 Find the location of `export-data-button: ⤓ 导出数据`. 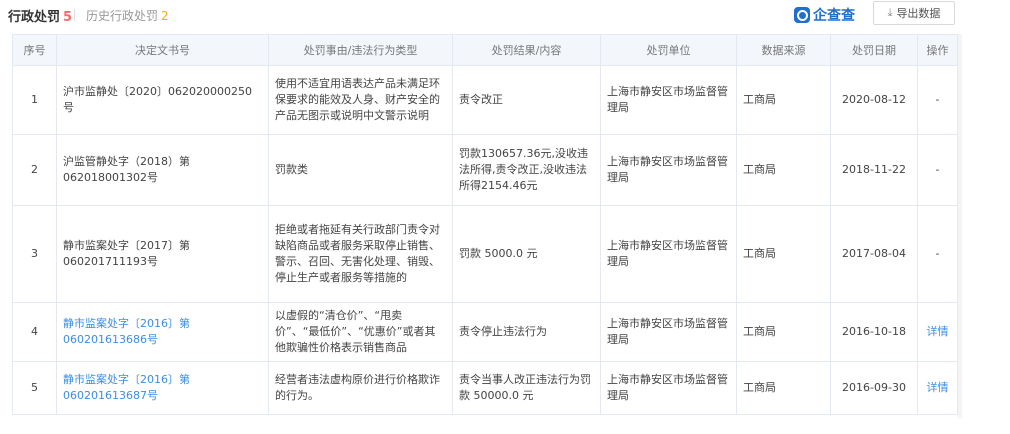

export-data-button: ⤓ 导出数据 is located at coordinates (914, 13).